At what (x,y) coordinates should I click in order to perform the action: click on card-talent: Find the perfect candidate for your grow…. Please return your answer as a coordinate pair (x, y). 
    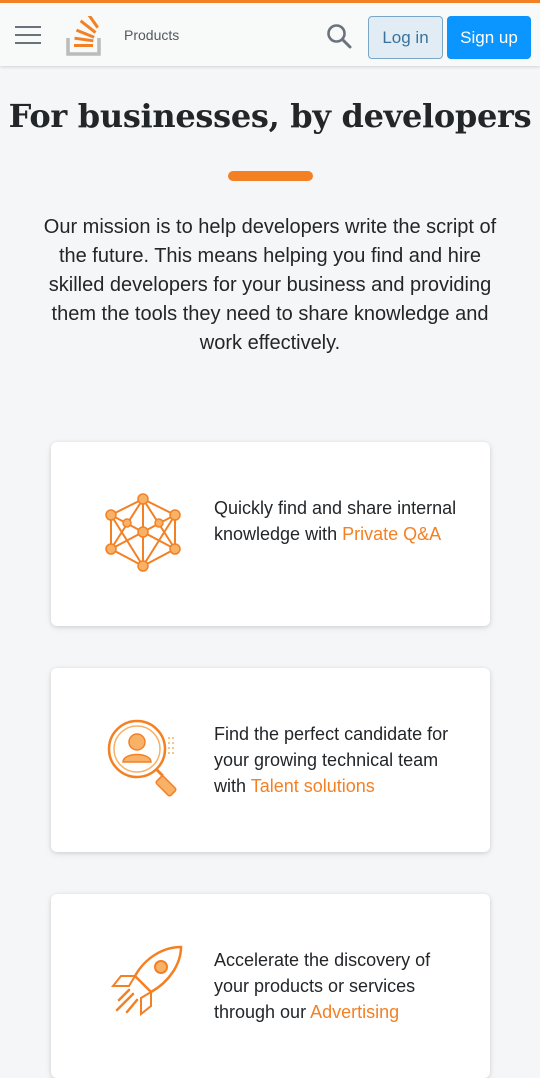
    Looking at the image, I should click on (270, 760).